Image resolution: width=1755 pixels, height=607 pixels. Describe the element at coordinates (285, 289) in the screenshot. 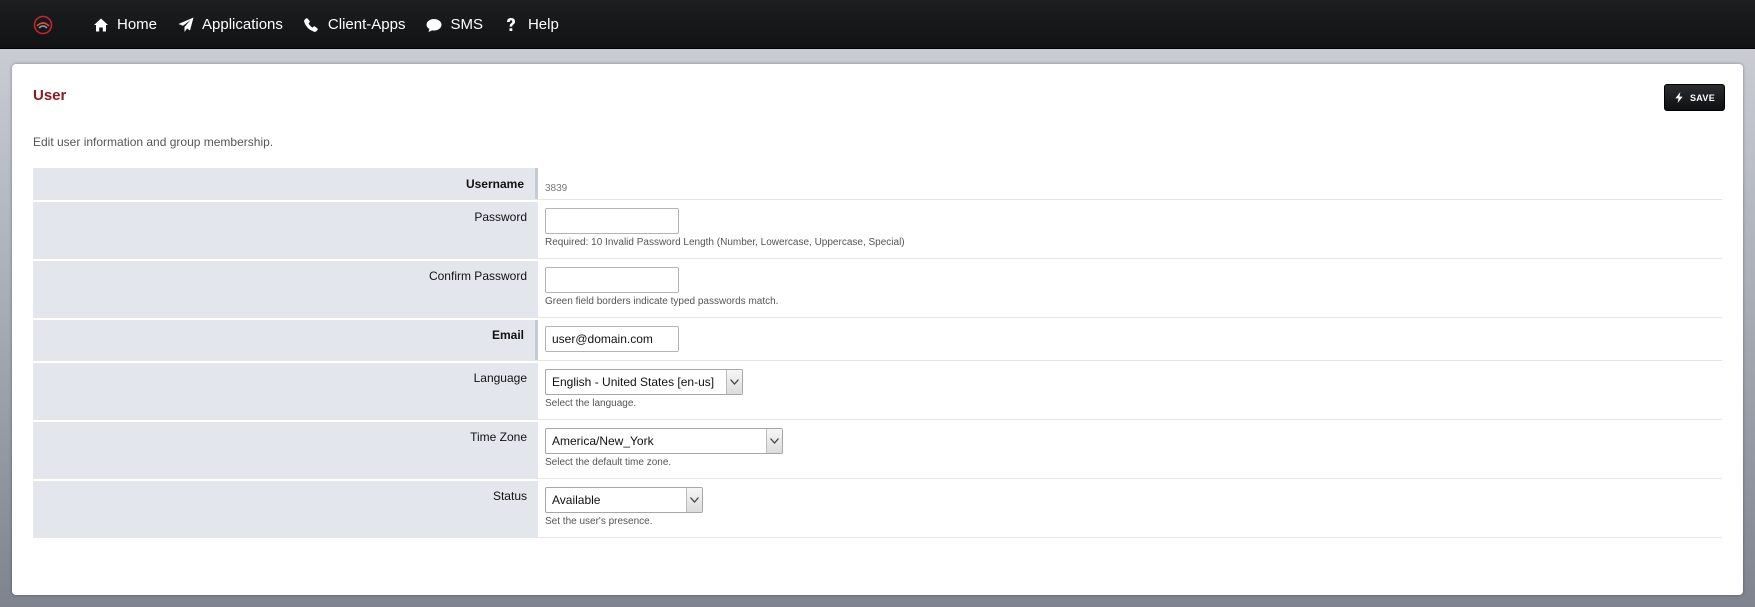

I see `confirm-password-label: Confirm Password` at that location.